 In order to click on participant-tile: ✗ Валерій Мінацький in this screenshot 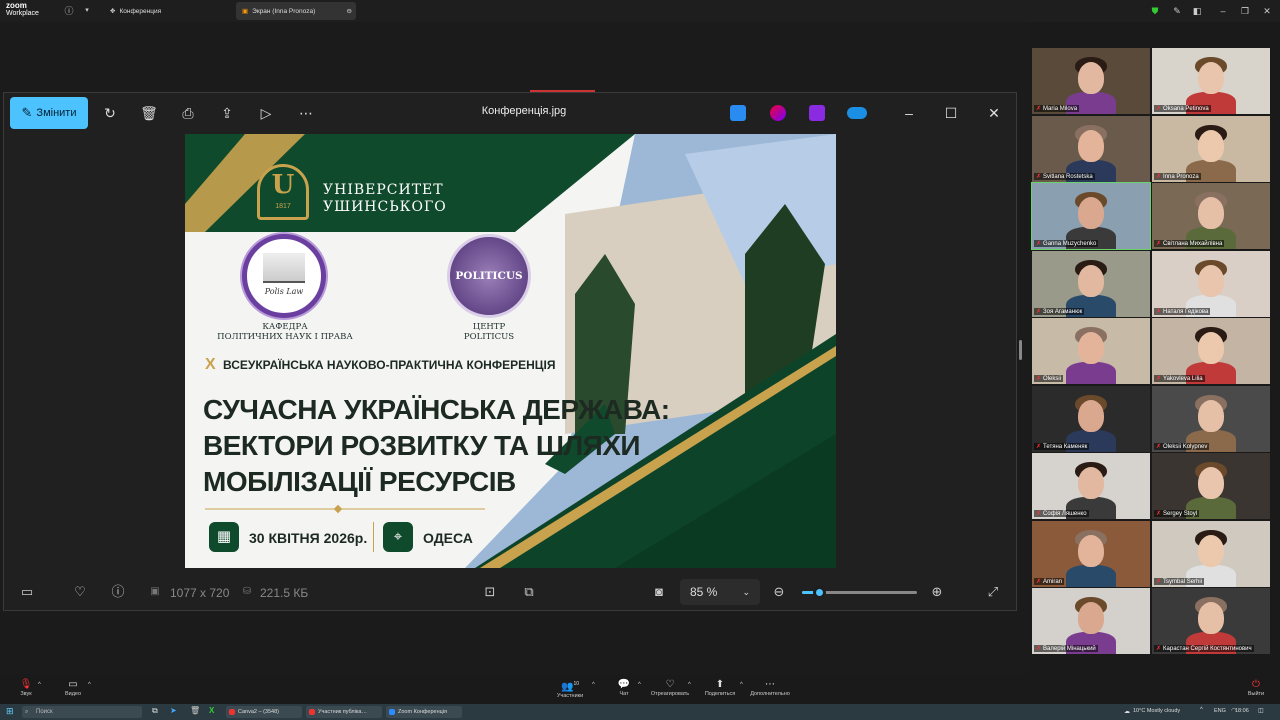, I will do `click(1091, 621)`.